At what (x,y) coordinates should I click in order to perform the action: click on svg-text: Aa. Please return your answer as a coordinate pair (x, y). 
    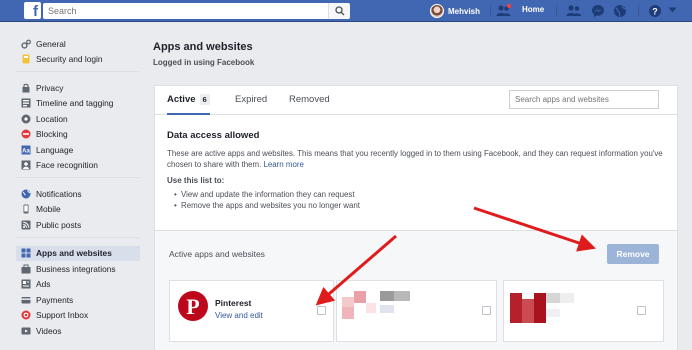
    Looking at the image, I should click on (26, 151).